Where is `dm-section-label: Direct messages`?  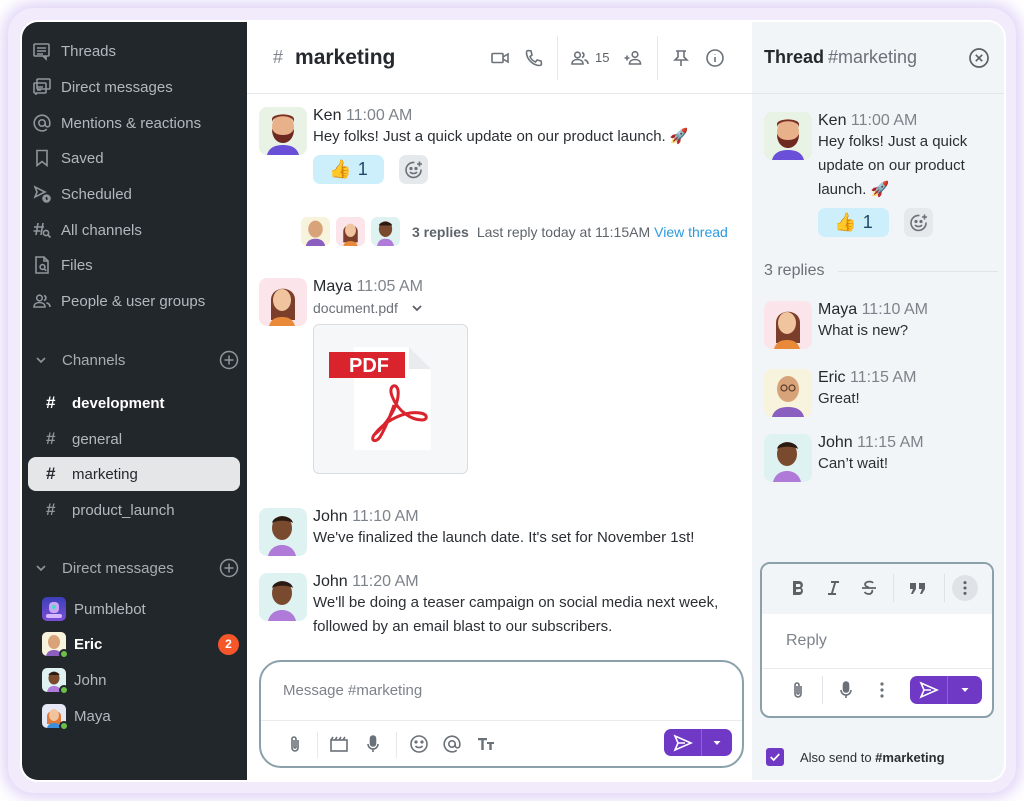 dm-section-label: Direct messages is located at coordinates (118, 568).